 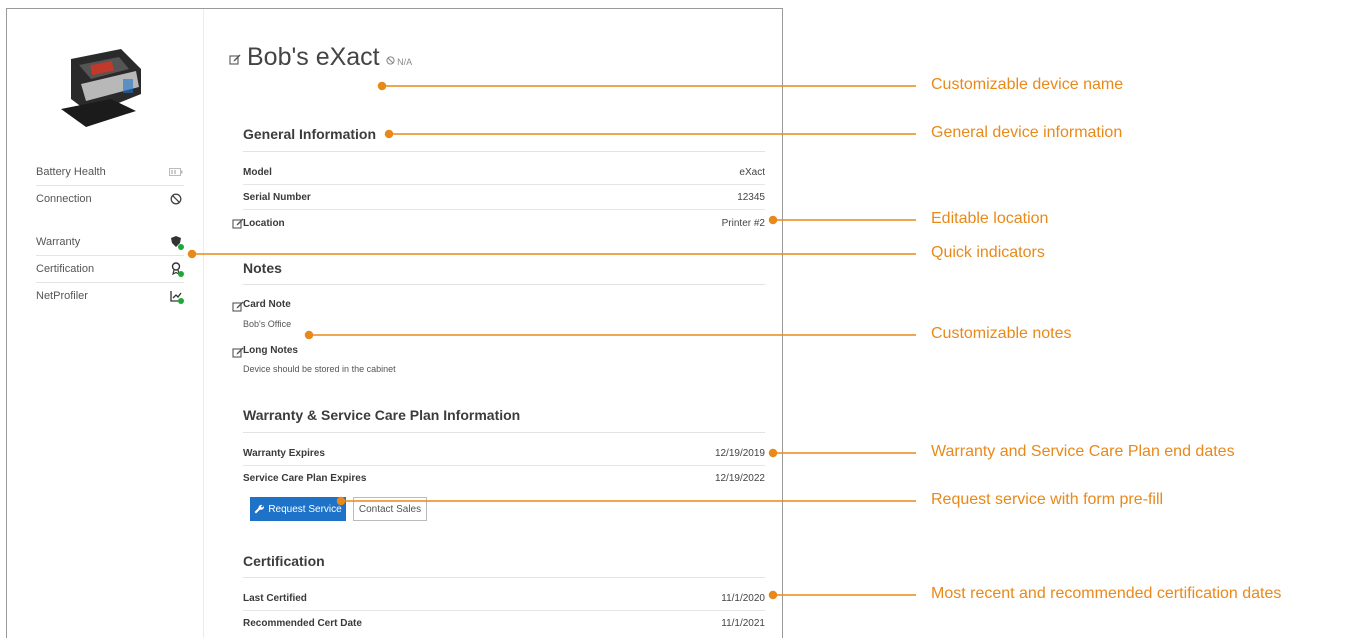 I want to click on callout-general-info: General device information, so click(x=1027, y=132).